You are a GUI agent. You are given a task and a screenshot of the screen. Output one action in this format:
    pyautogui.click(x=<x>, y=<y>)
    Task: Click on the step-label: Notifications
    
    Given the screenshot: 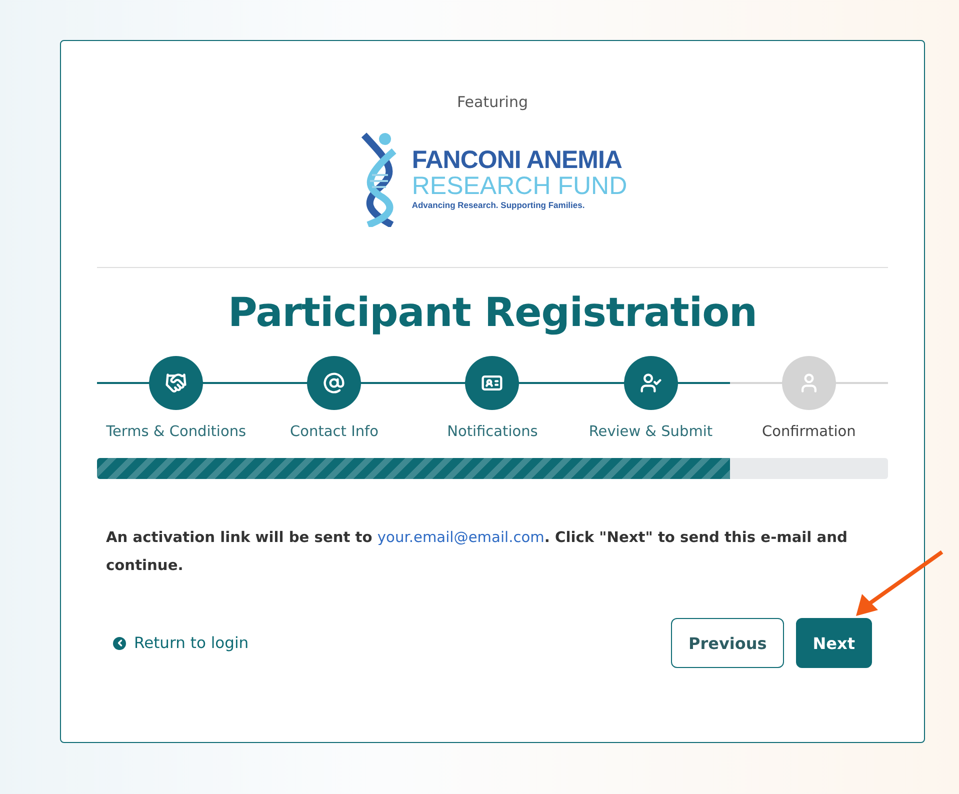 What is the action you would take?
    pyautogui.click(x=492, y=432)
    